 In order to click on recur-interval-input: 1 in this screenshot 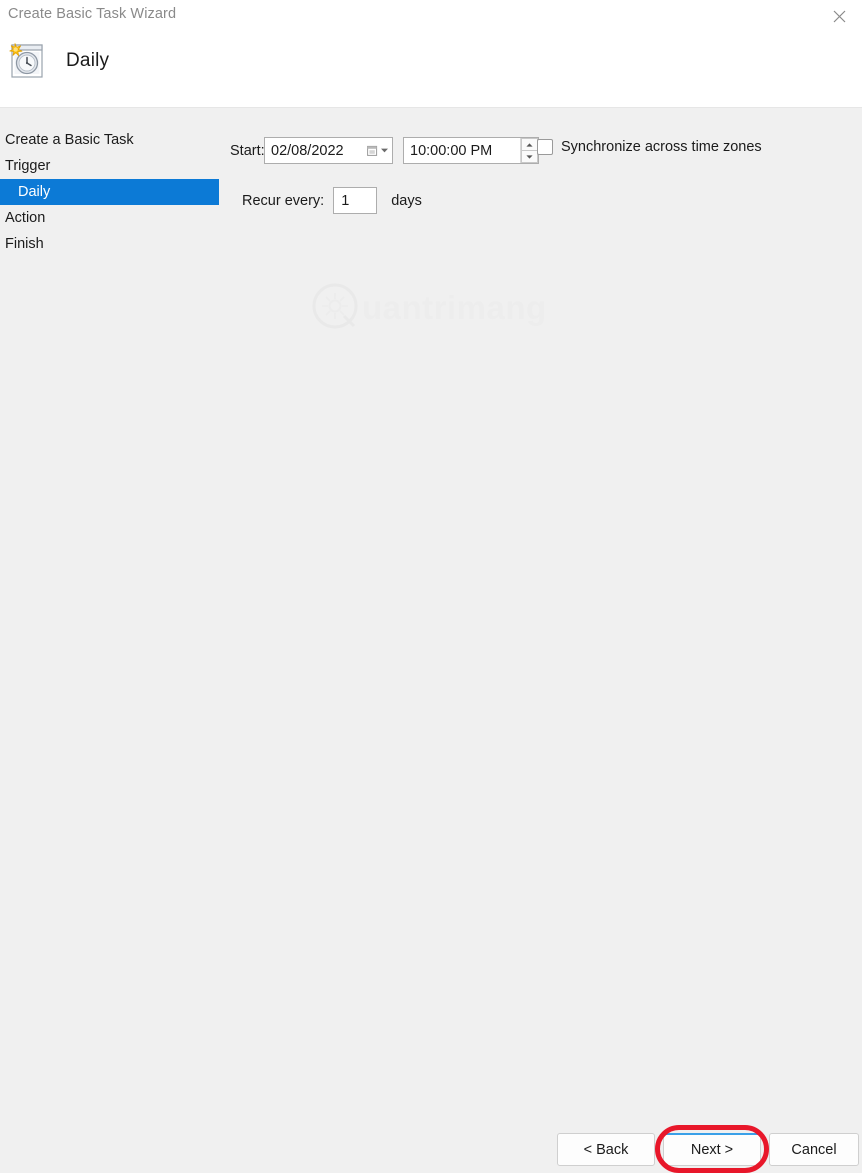, I will do `click(355, 200)`.